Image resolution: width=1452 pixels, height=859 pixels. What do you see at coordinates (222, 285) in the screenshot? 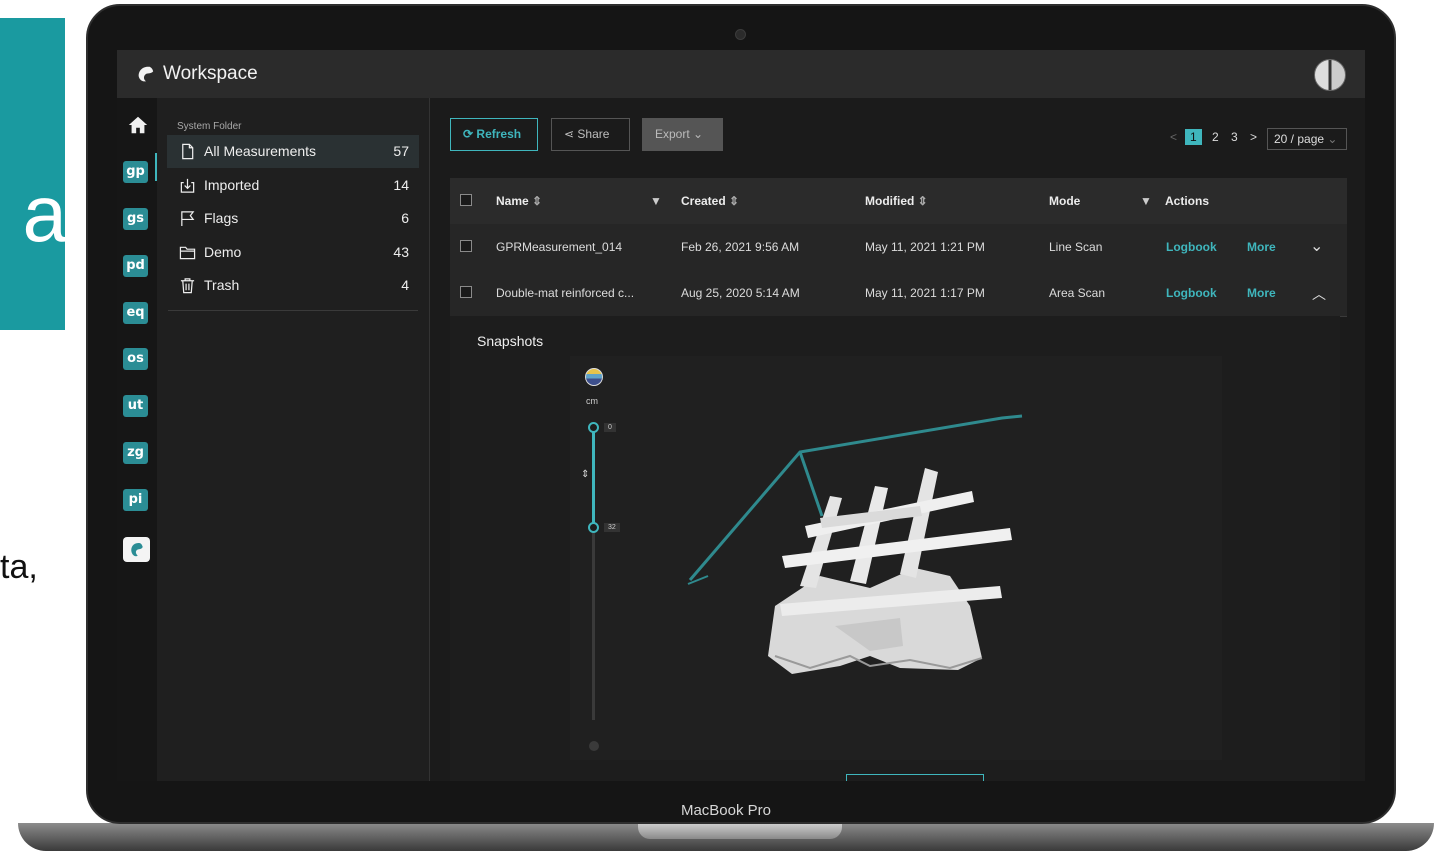
I see `folder-label: Trash` at bounding box center [222, 285].